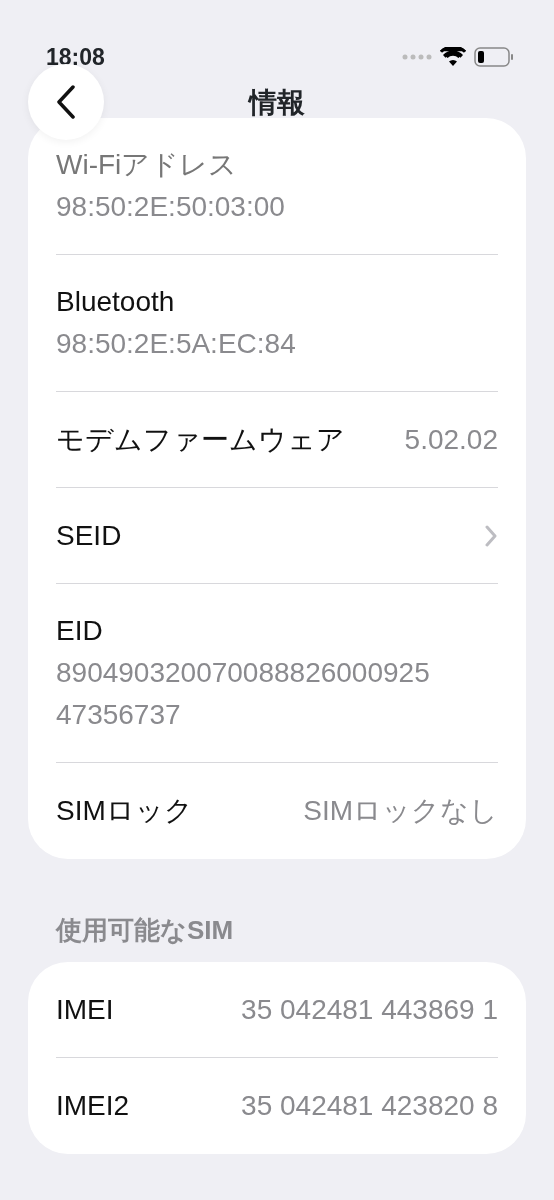 This screenshot has width=554, height=1200. What do you see at coordinates (417, 57) in the screenshot?
I see `signal-icon` at bounding box center [417, 57].